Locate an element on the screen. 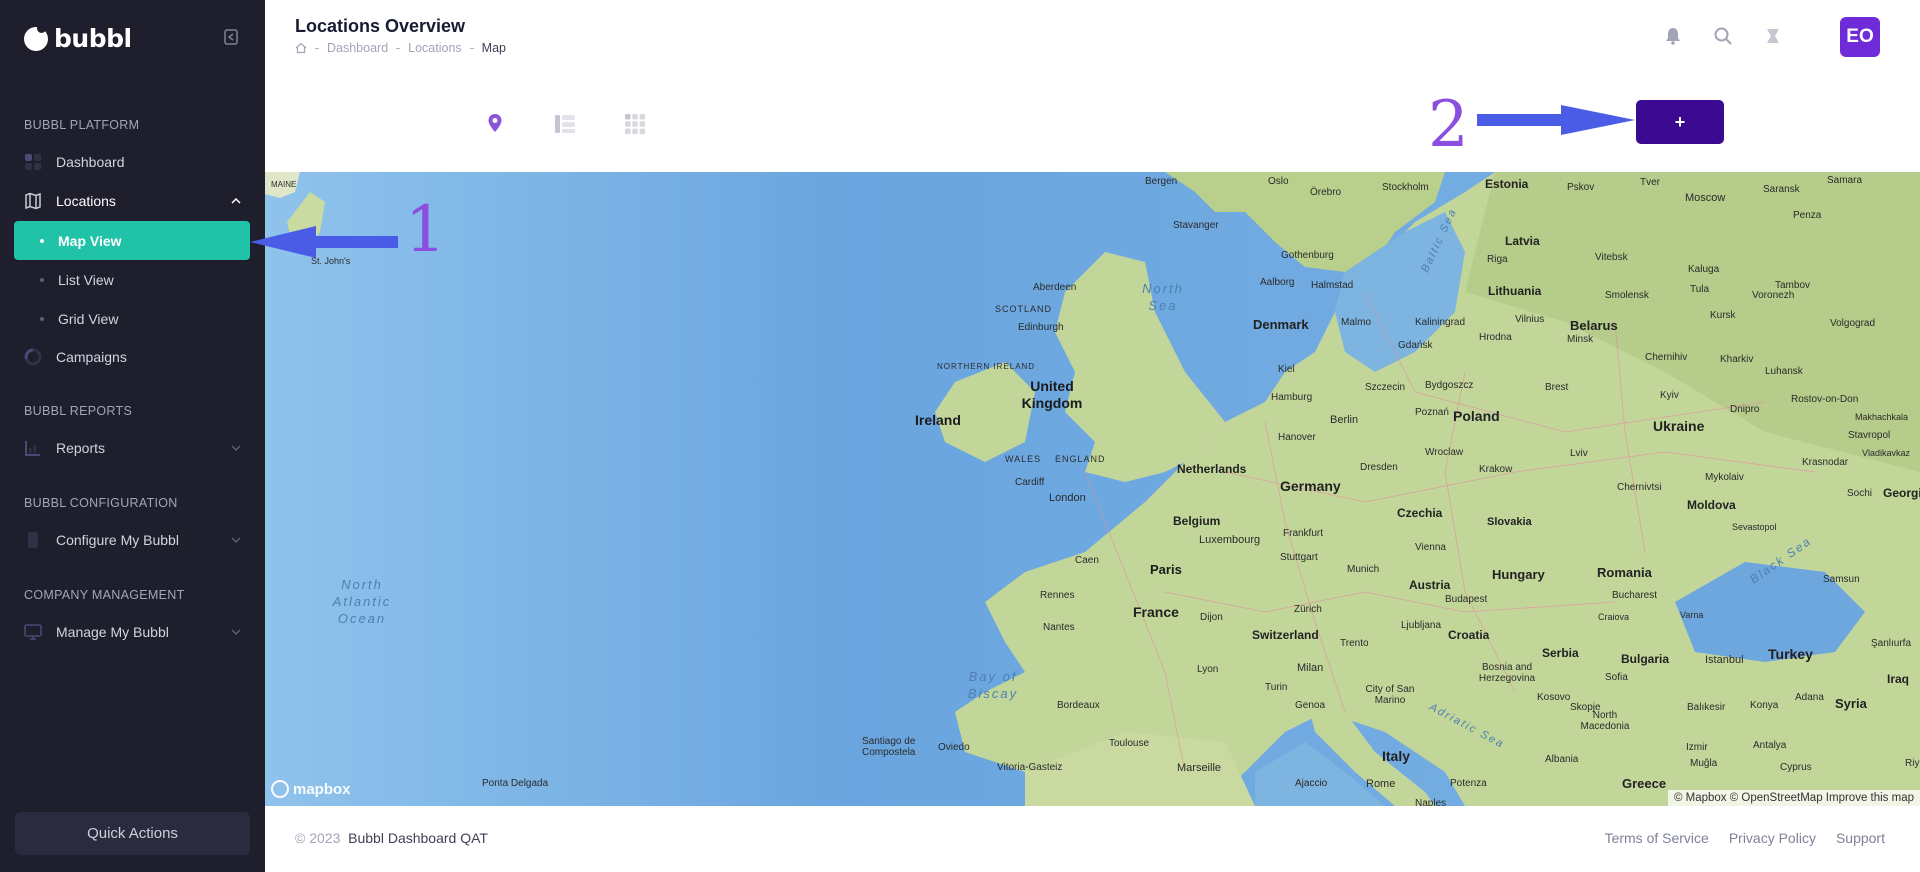 The image size is (1920, 872). map-label: Şanlıurfa is located at coordinates (1891, 643).